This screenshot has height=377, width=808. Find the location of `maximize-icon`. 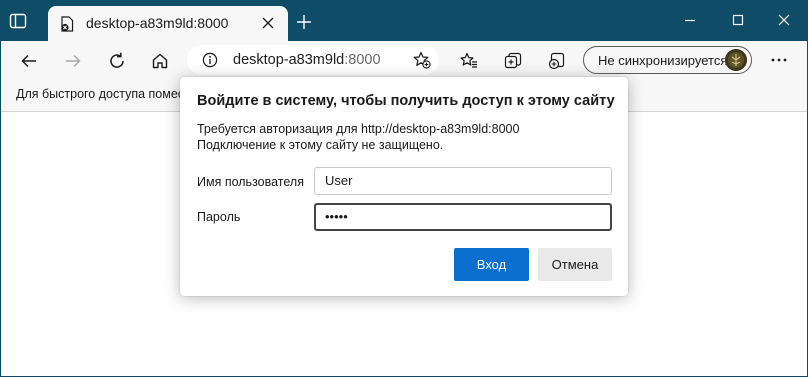

maximize-icon is located at coordinates (738, 20).